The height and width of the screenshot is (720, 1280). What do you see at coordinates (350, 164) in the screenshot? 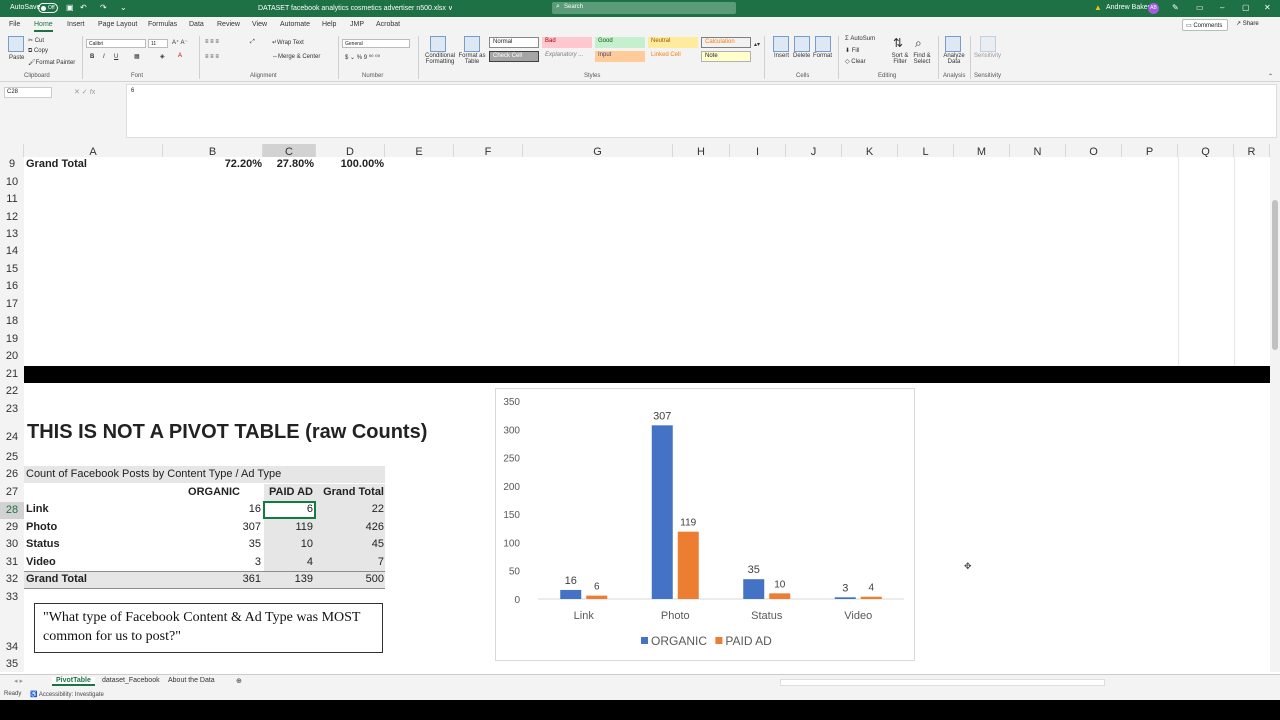
I see `row9-total-pct: 100.00%` at bounding box center [350, 164].